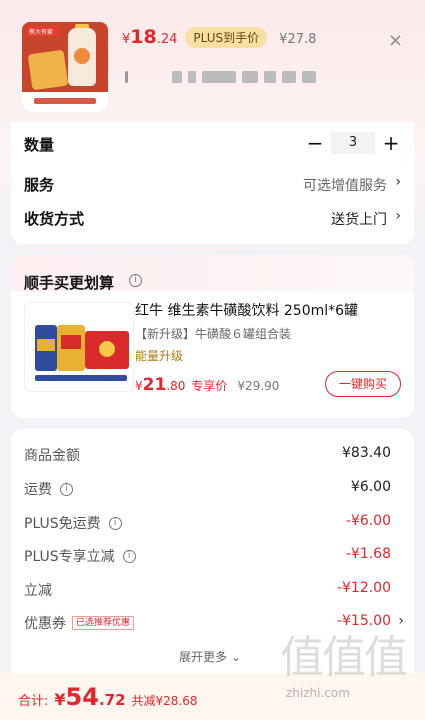  Describe the element at coordinates (154, 385) in the screenshot. I see `price-integer: 21` at that location.